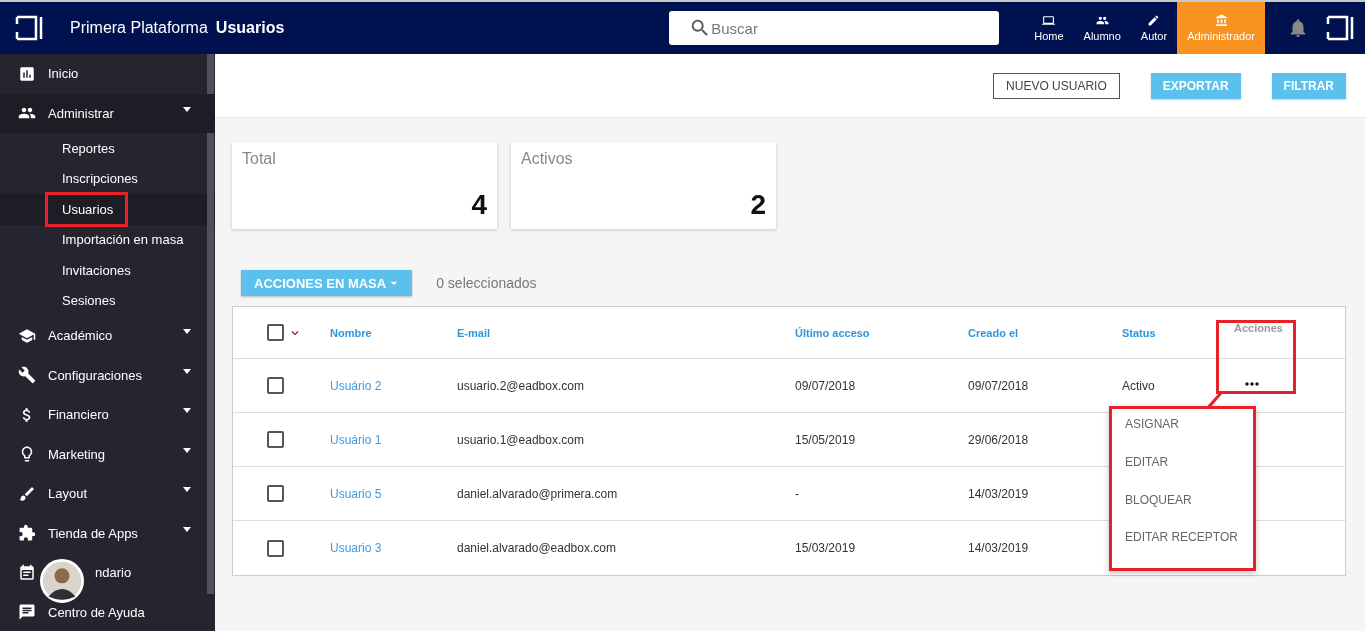 The width and height of the screenshot is (1365, 631). What do you see at coordinates (96, 612) in the screenshot?
I see `sidebar-item: Centro de Ayuda` at bounding box center [96, 612].